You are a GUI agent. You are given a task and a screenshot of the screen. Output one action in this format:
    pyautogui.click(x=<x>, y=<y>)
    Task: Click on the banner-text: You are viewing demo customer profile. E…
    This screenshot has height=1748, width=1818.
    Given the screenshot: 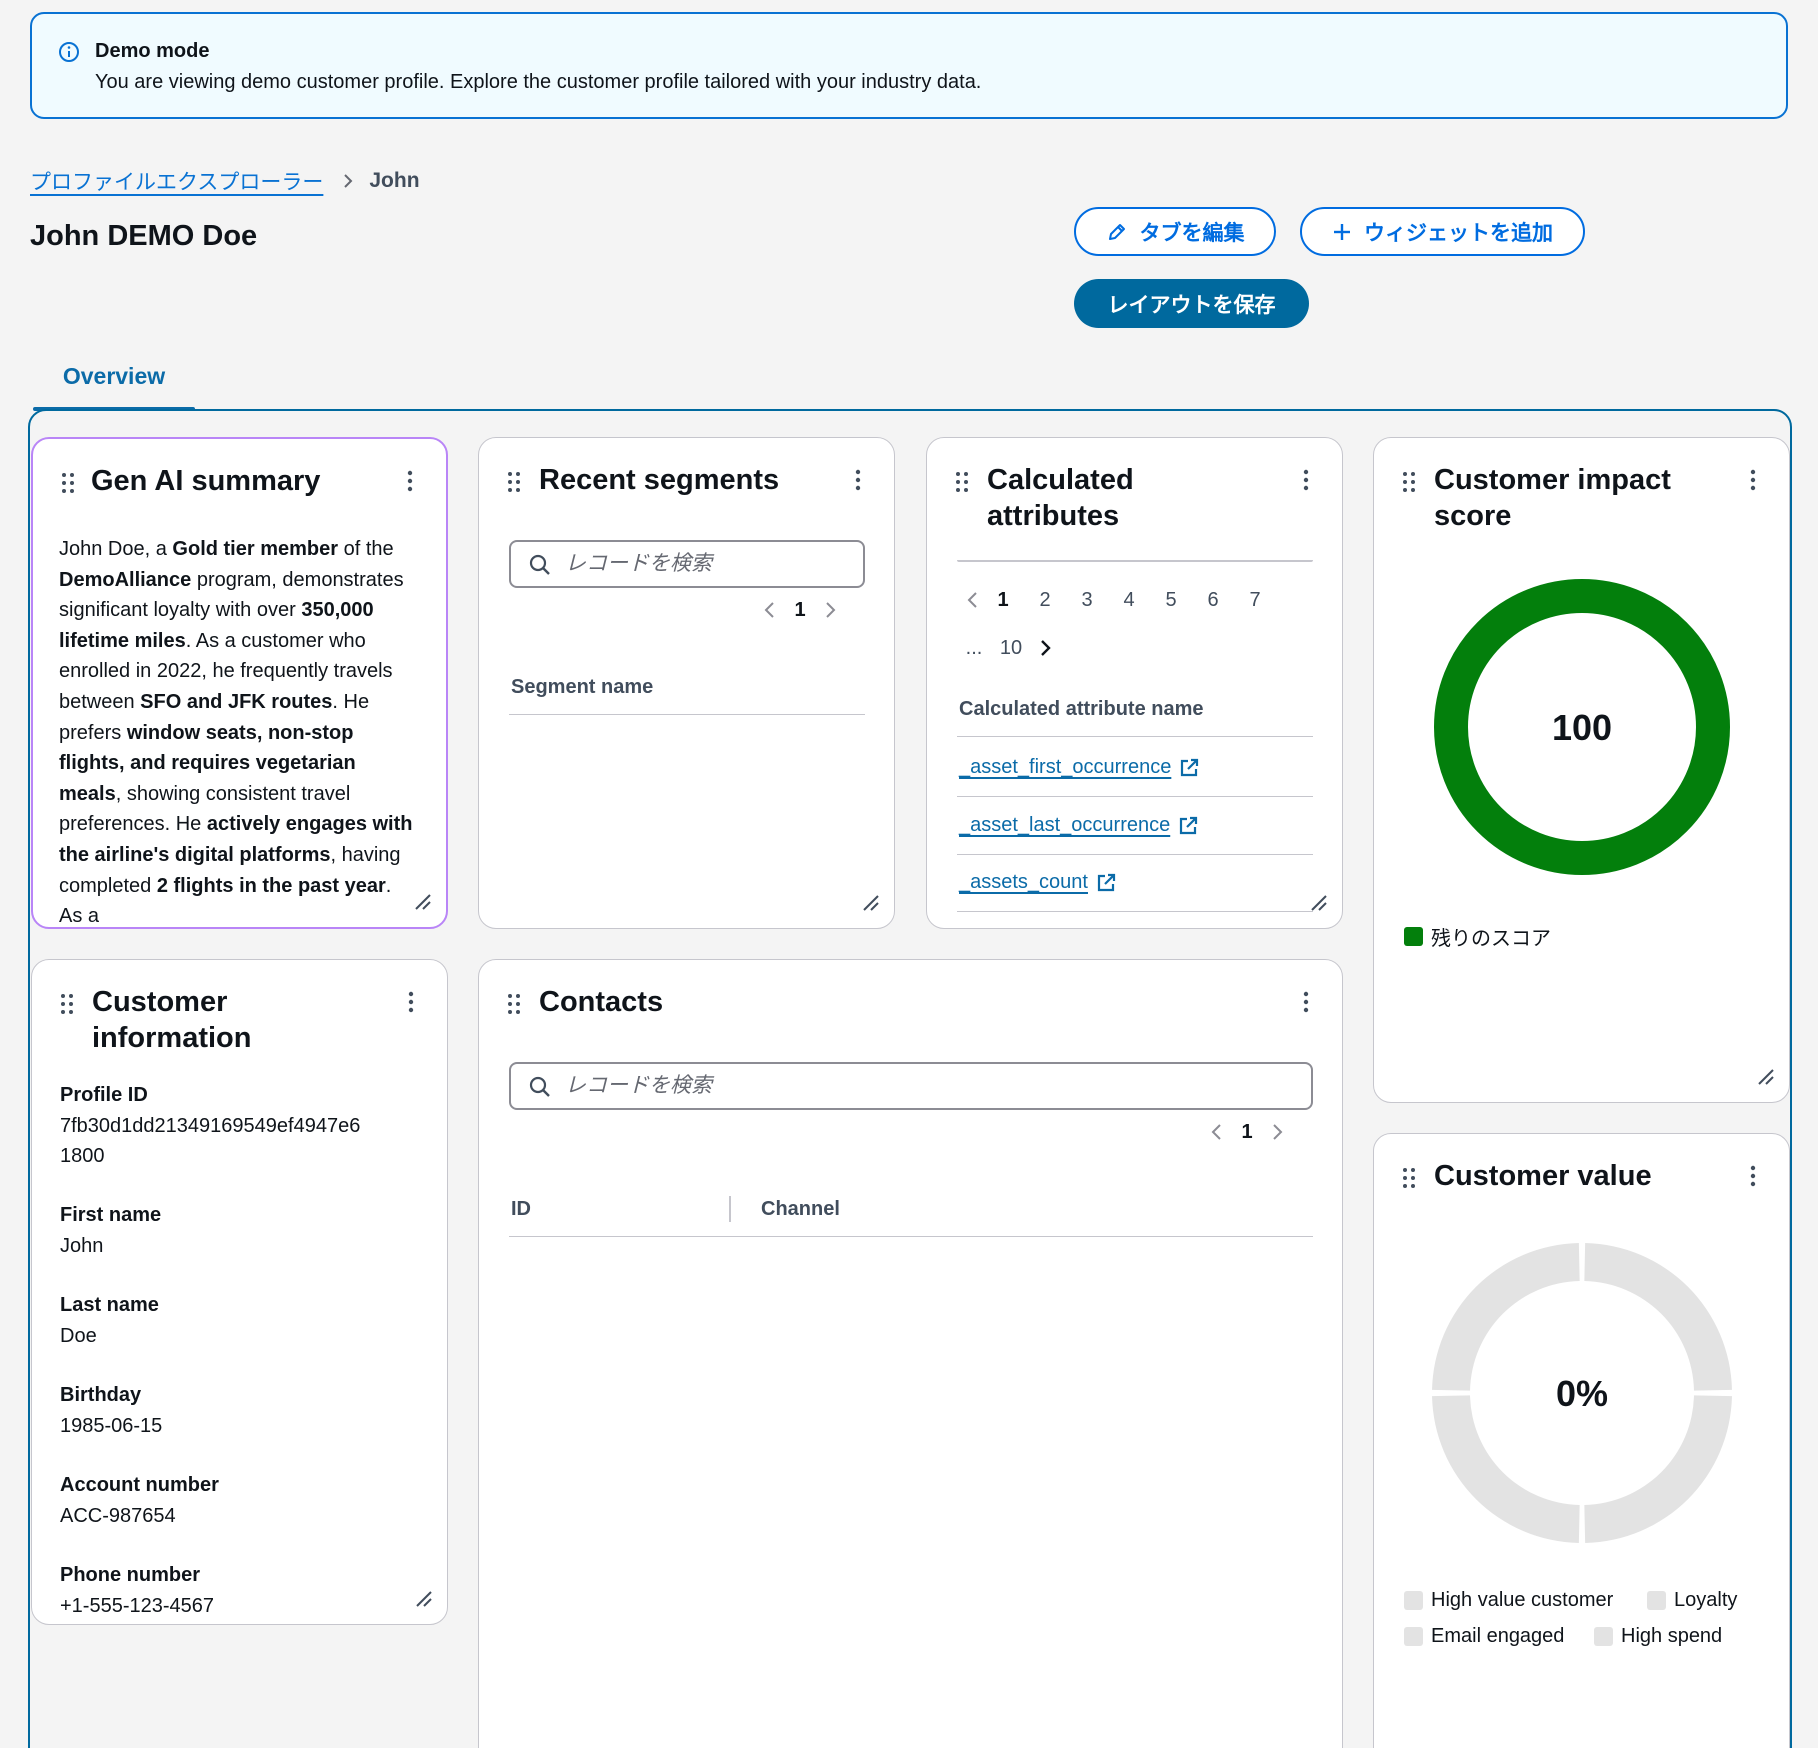 What is the action you would take?
    pyautogui.click(x=538, y=82)
    